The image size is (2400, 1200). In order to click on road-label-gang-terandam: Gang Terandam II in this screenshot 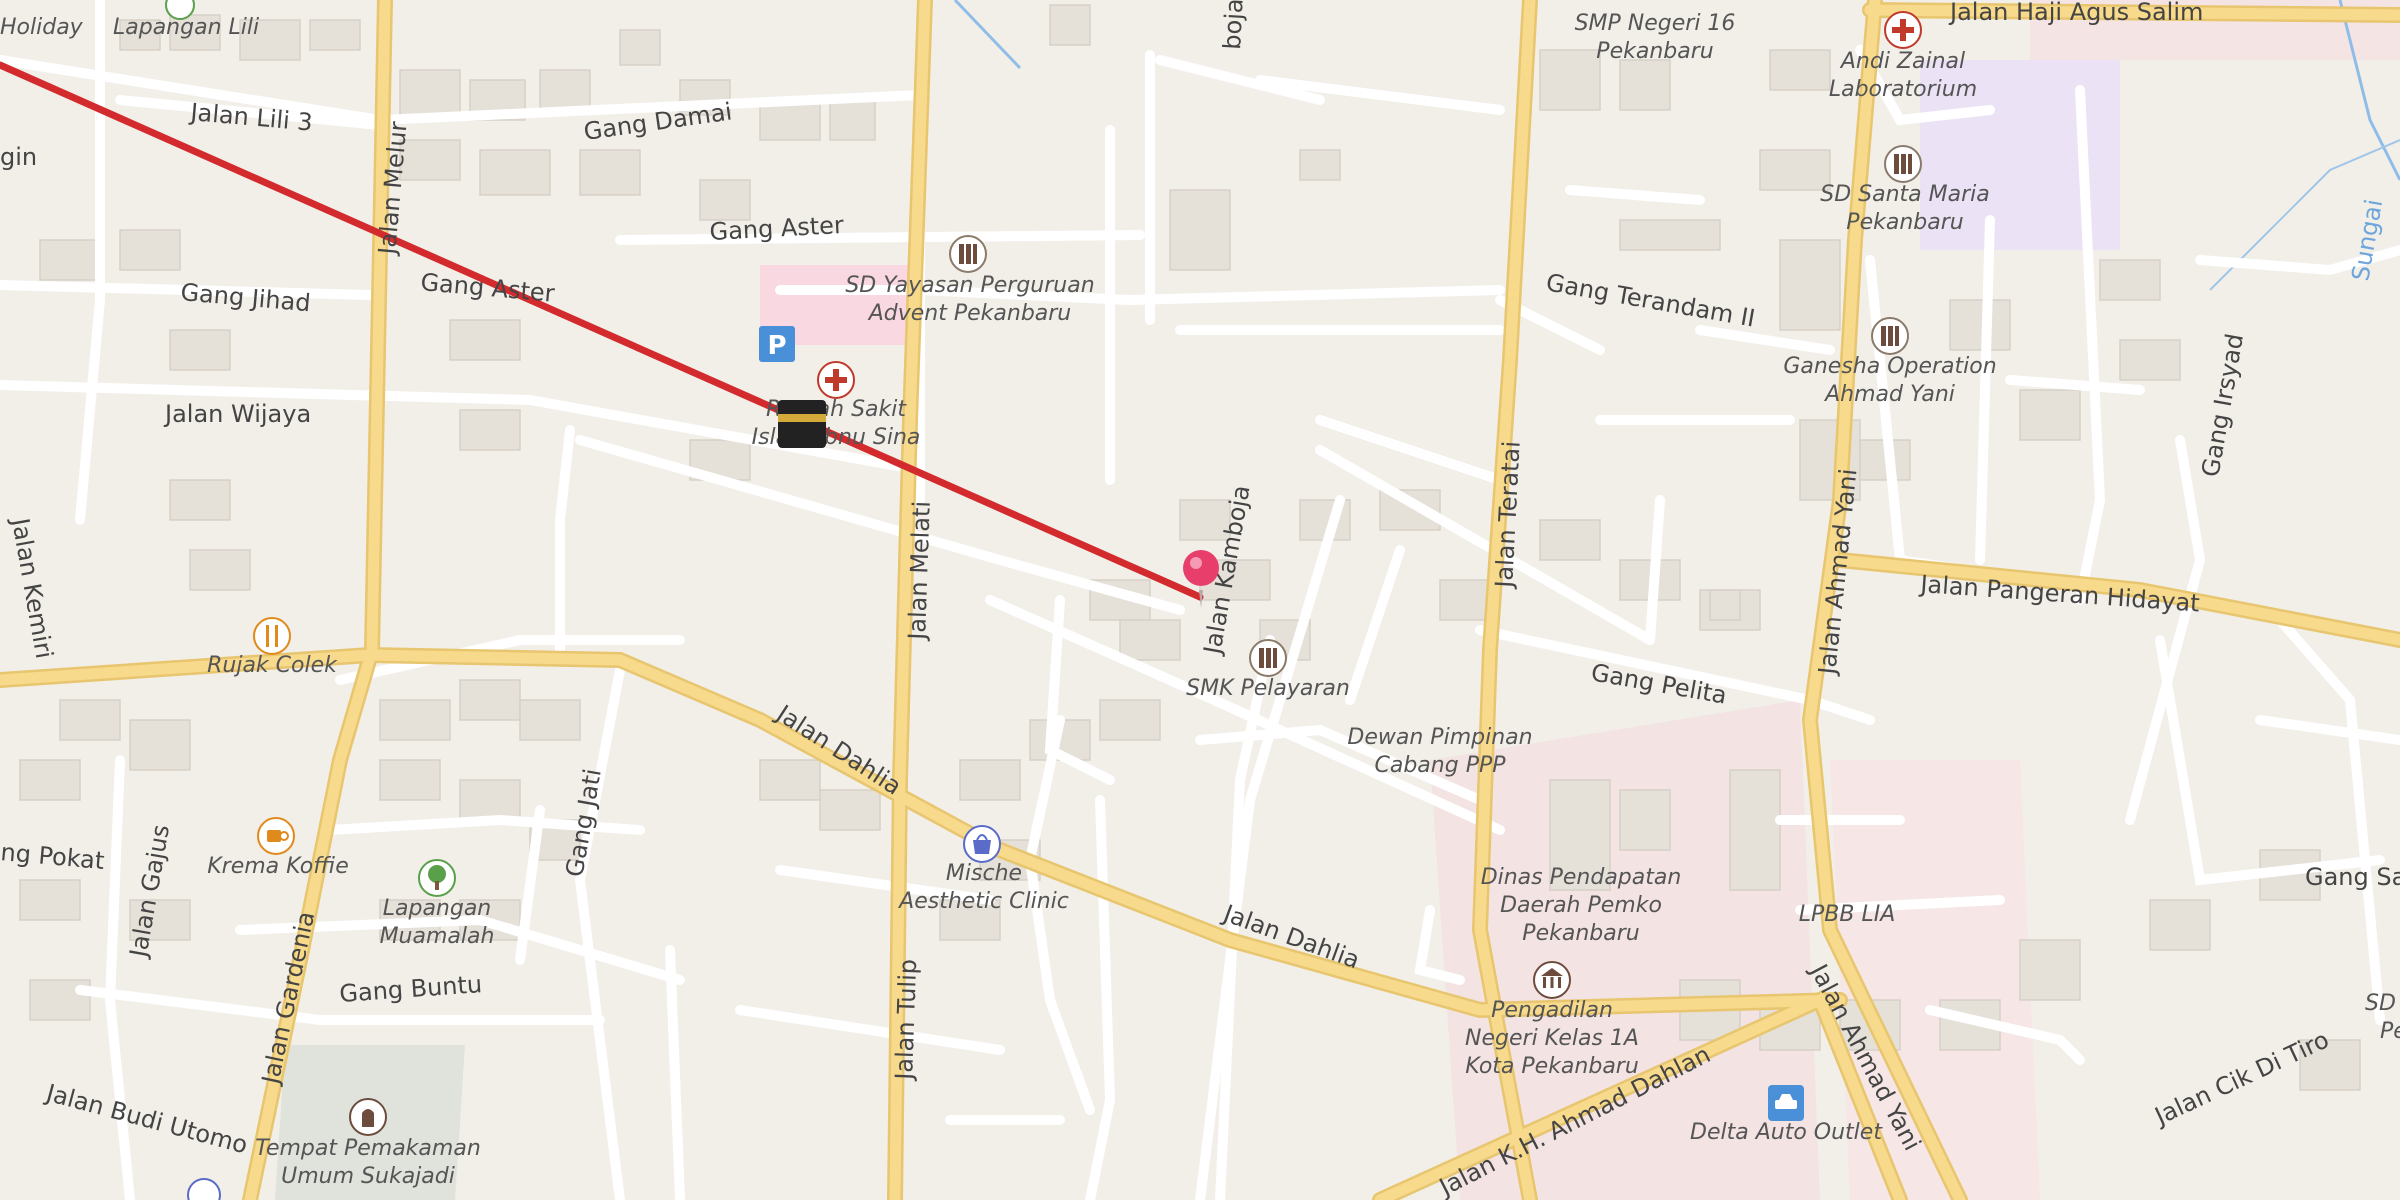, I will do `click(1650, 300)`.